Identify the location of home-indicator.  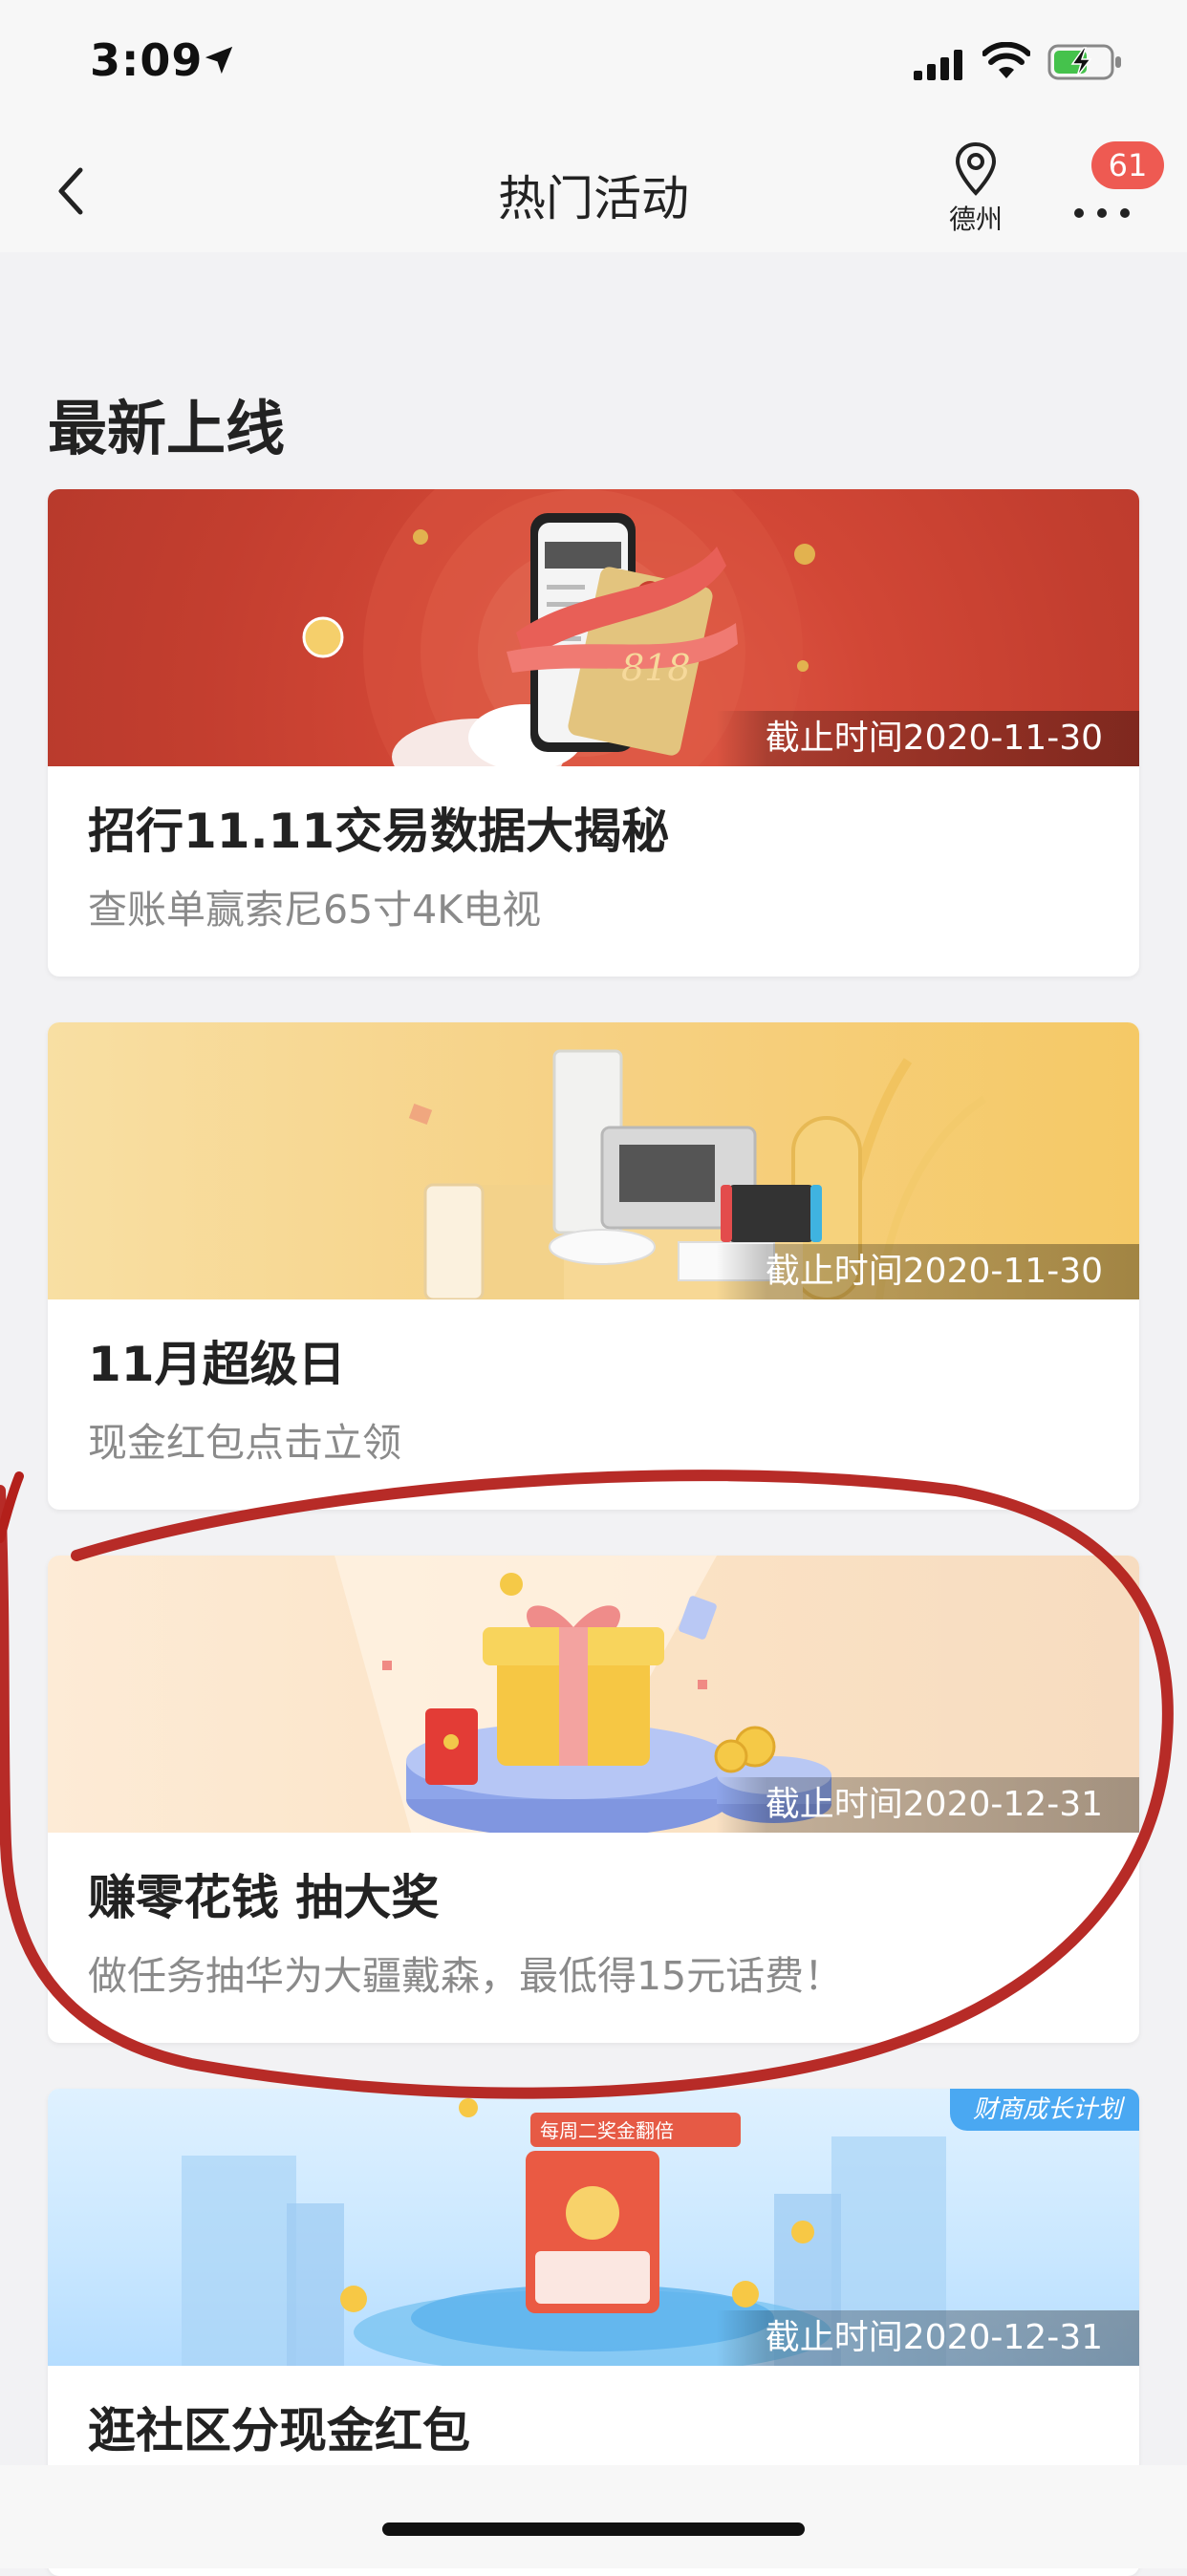
(593, 2529).